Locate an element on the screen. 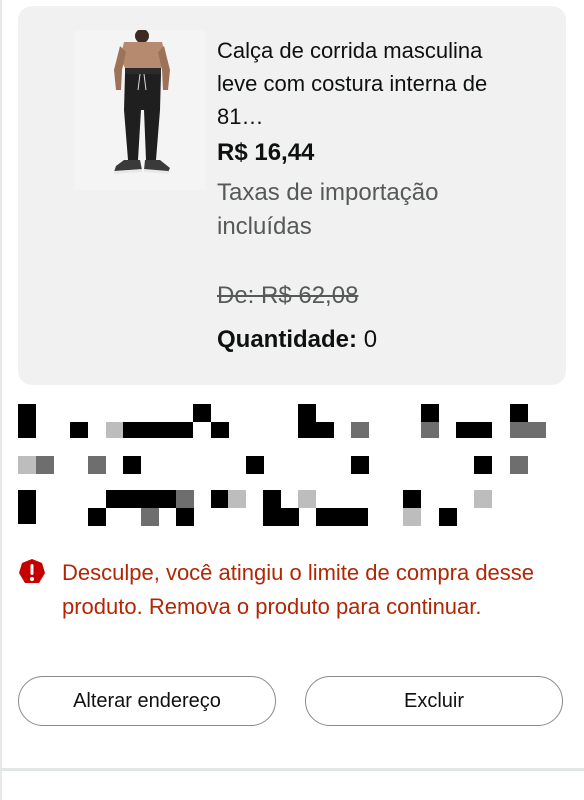 The width and height of the screenshot is (584, 800). product-image-drawing is located at coordinates (142, 102).